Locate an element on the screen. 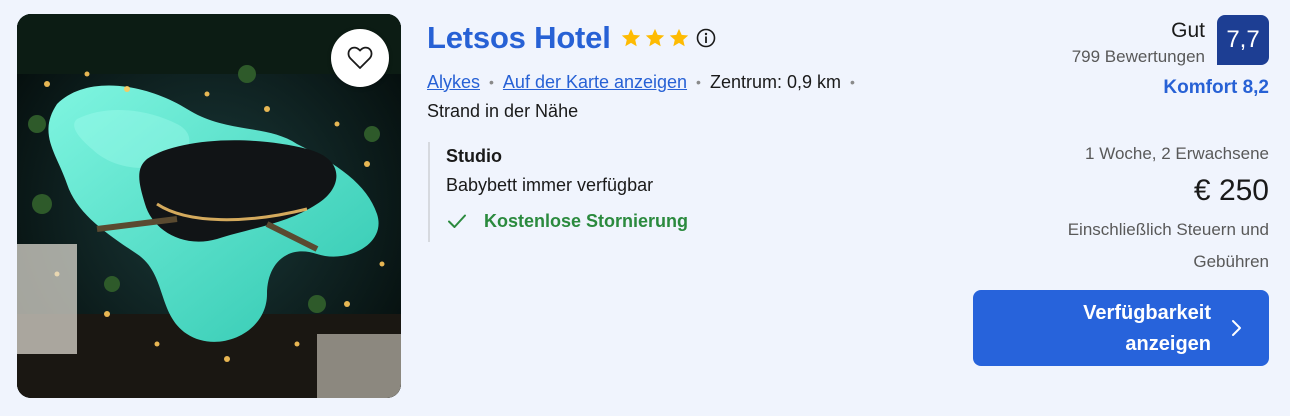  price: € 250 is located at coordinates (1231, 190).